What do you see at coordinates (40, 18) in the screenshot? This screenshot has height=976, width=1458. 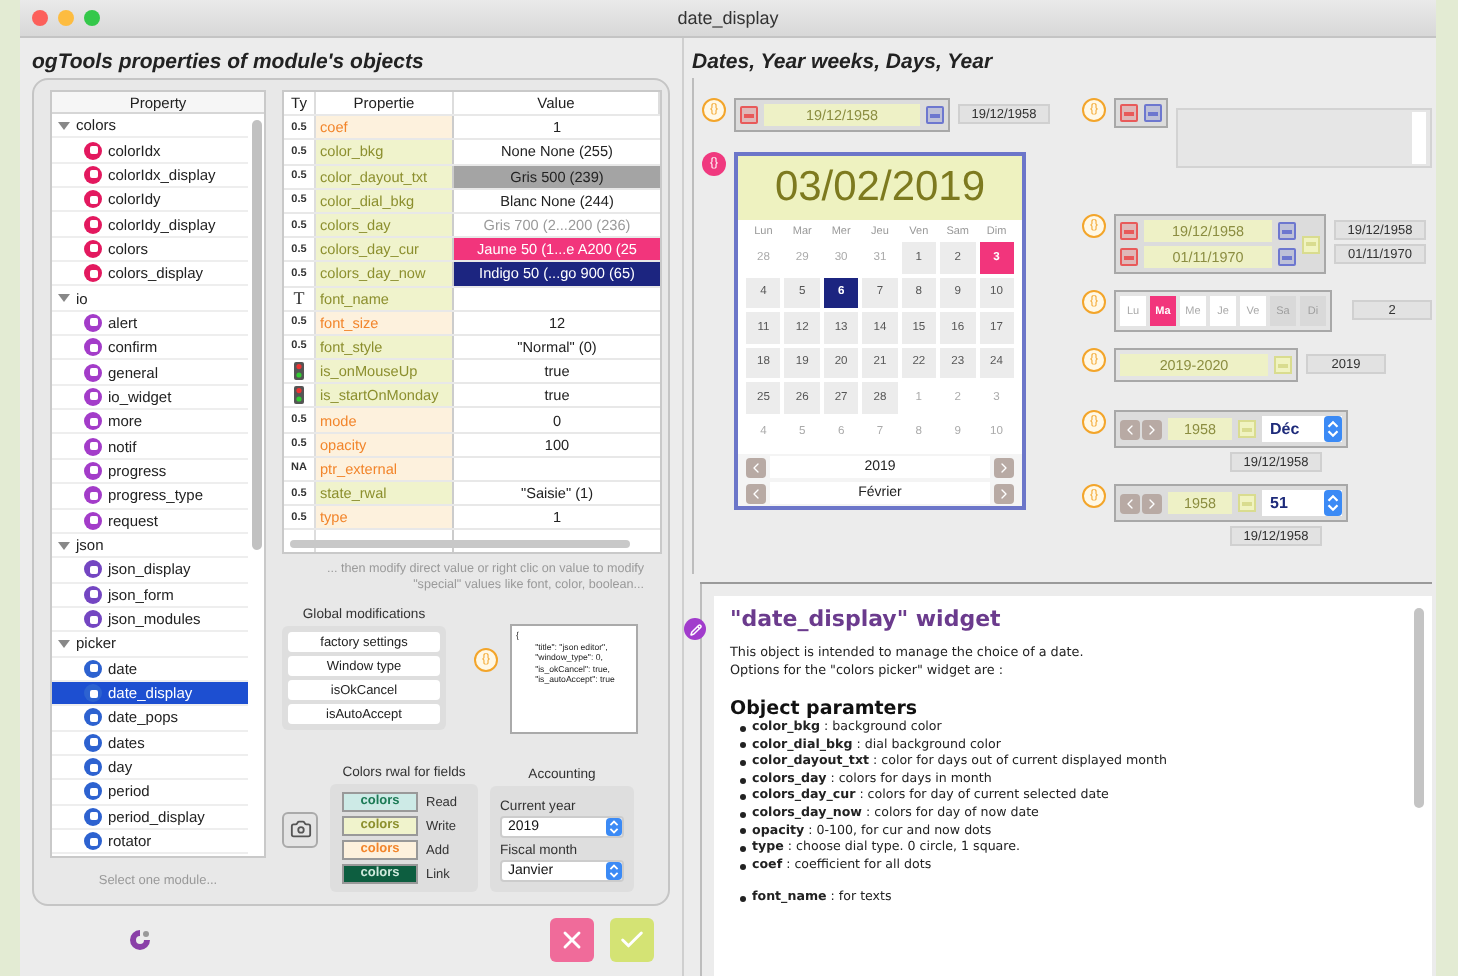 I see `close-button` at bounding box center [40, 18].